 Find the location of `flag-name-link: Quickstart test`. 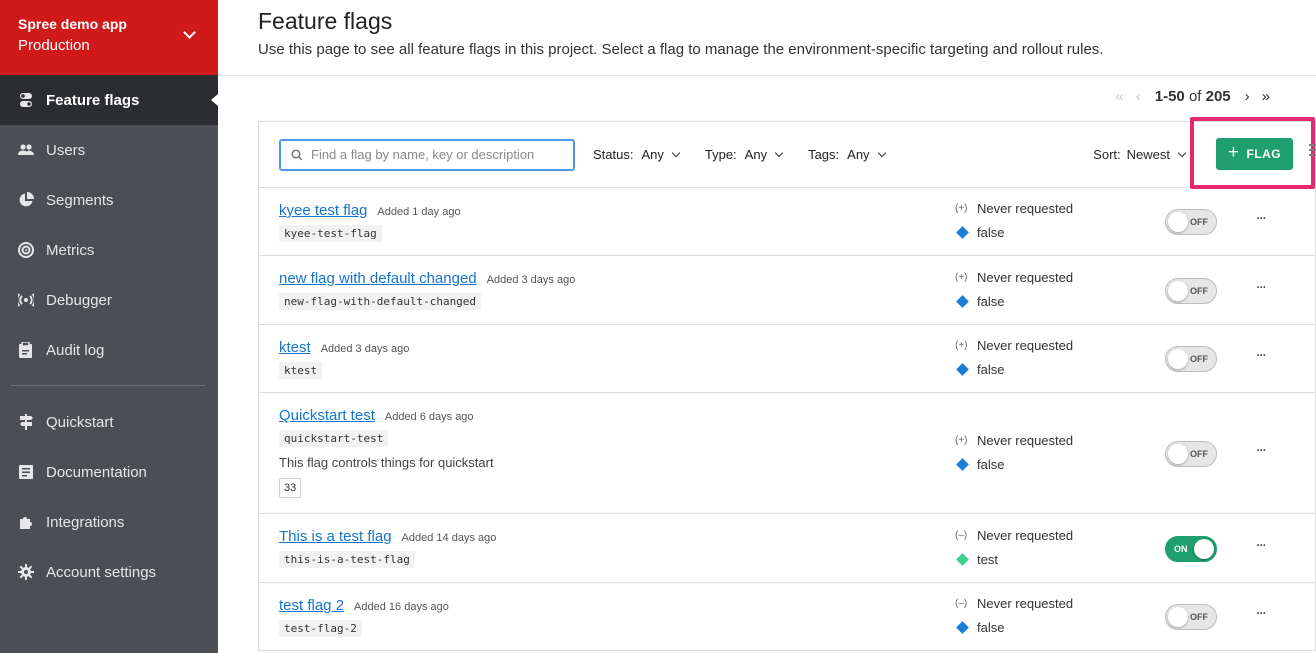

flag-name-link: Quickstart test is located at coordinates (327, 415).